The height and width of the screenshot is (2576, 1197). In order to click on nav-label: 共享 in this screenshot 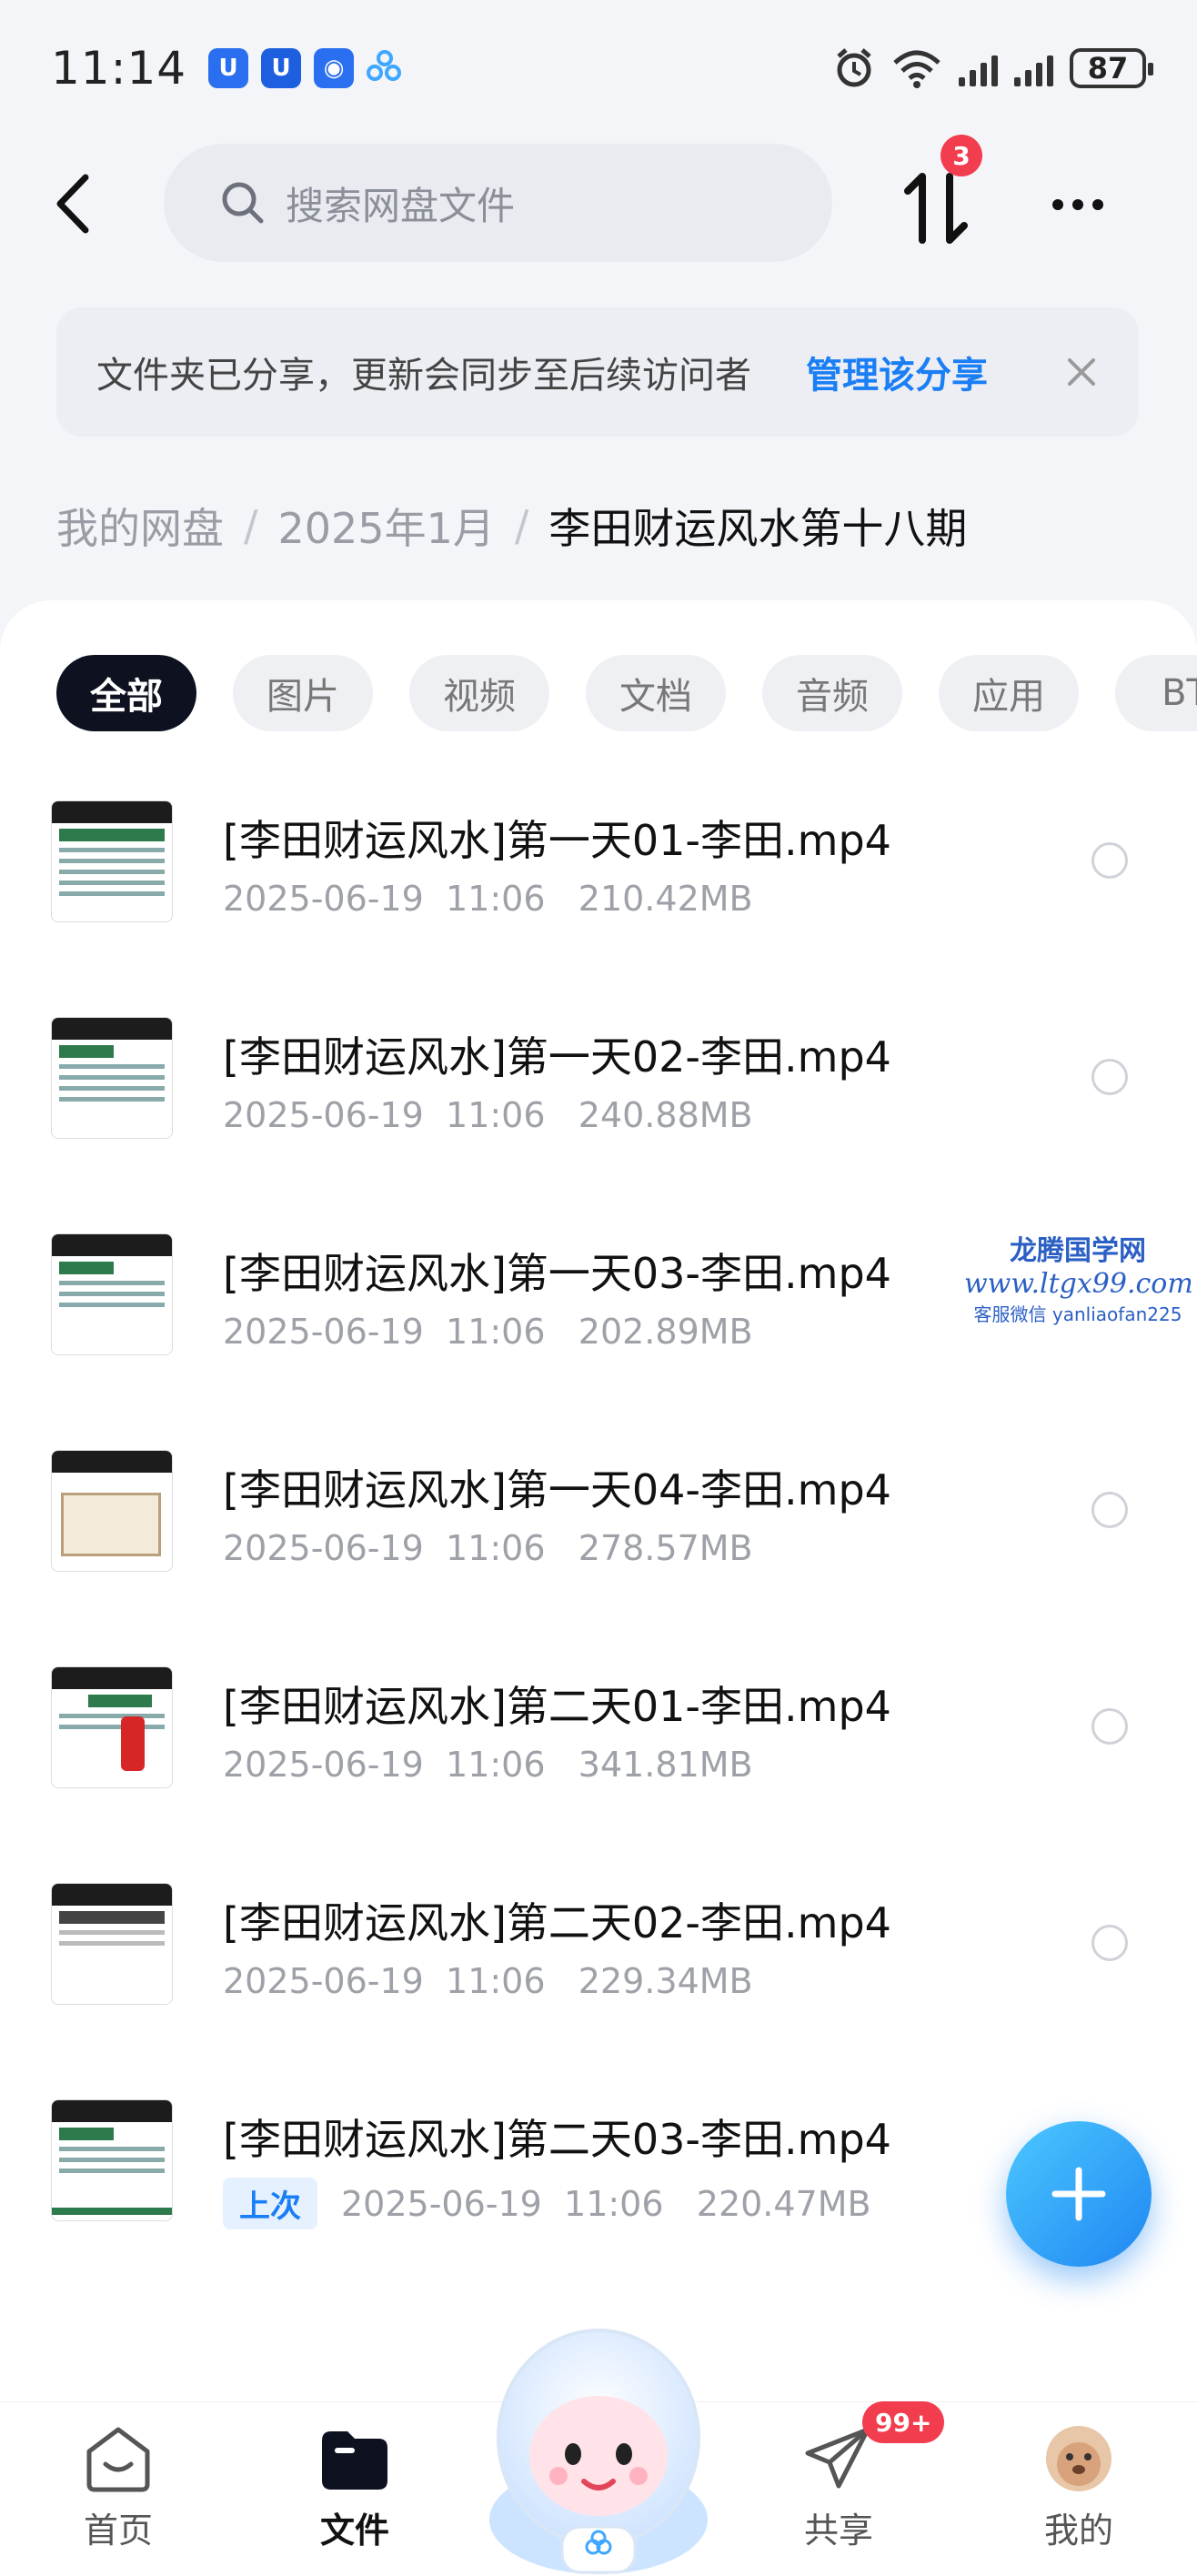, I will do `click(838, 2531)`.